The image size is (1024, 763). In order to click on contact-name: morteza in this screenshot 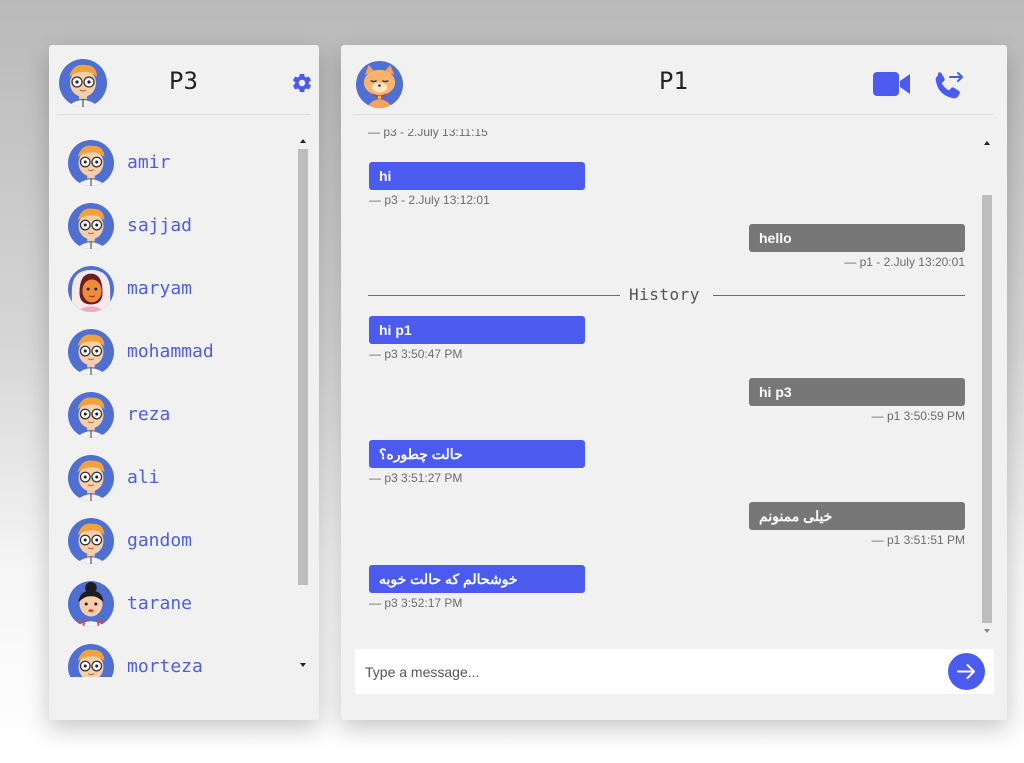, I will do `click(165, 666)`.